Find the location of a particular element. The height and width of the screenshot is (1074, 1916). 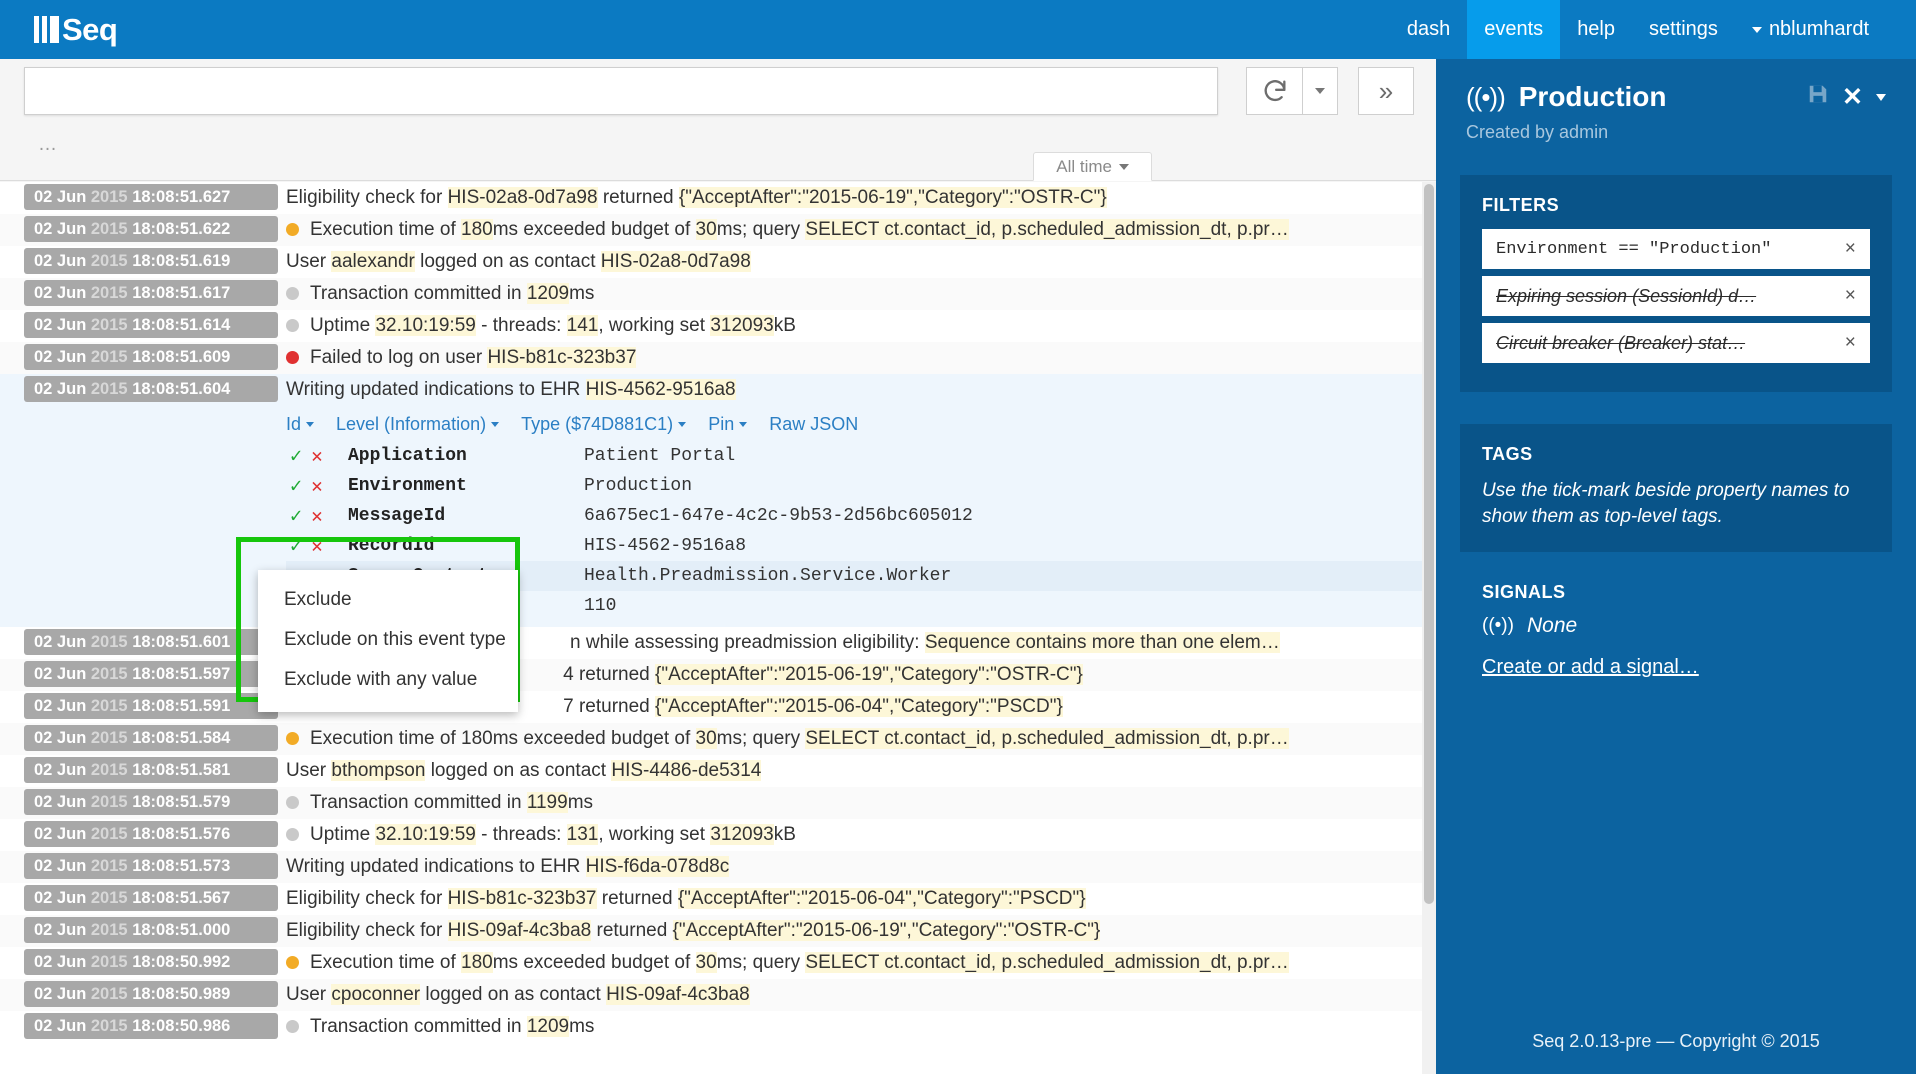

search-input is located at coordinates (621, 91).